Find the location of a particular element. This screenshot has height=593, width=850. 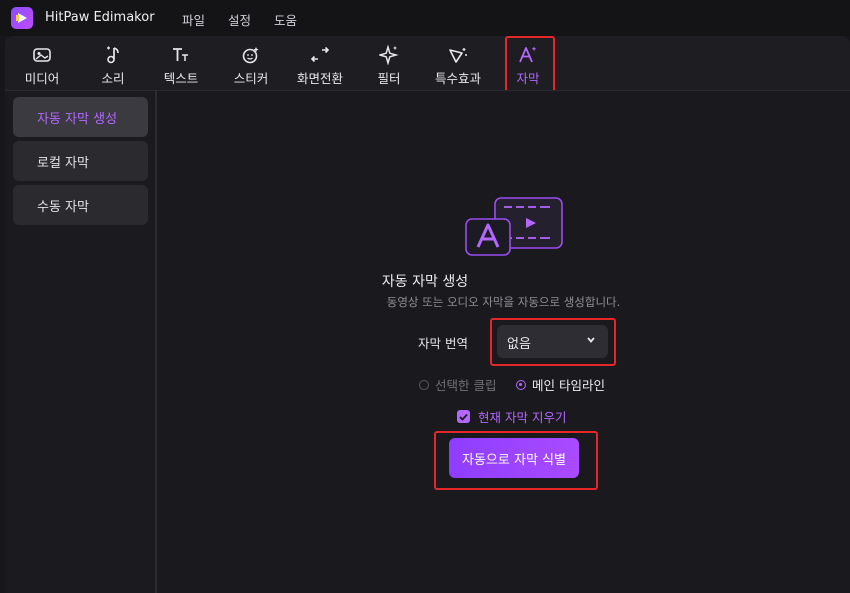

clear-subtitle-label: 현재 자막 지우기 is located at coordinates (522, 417).